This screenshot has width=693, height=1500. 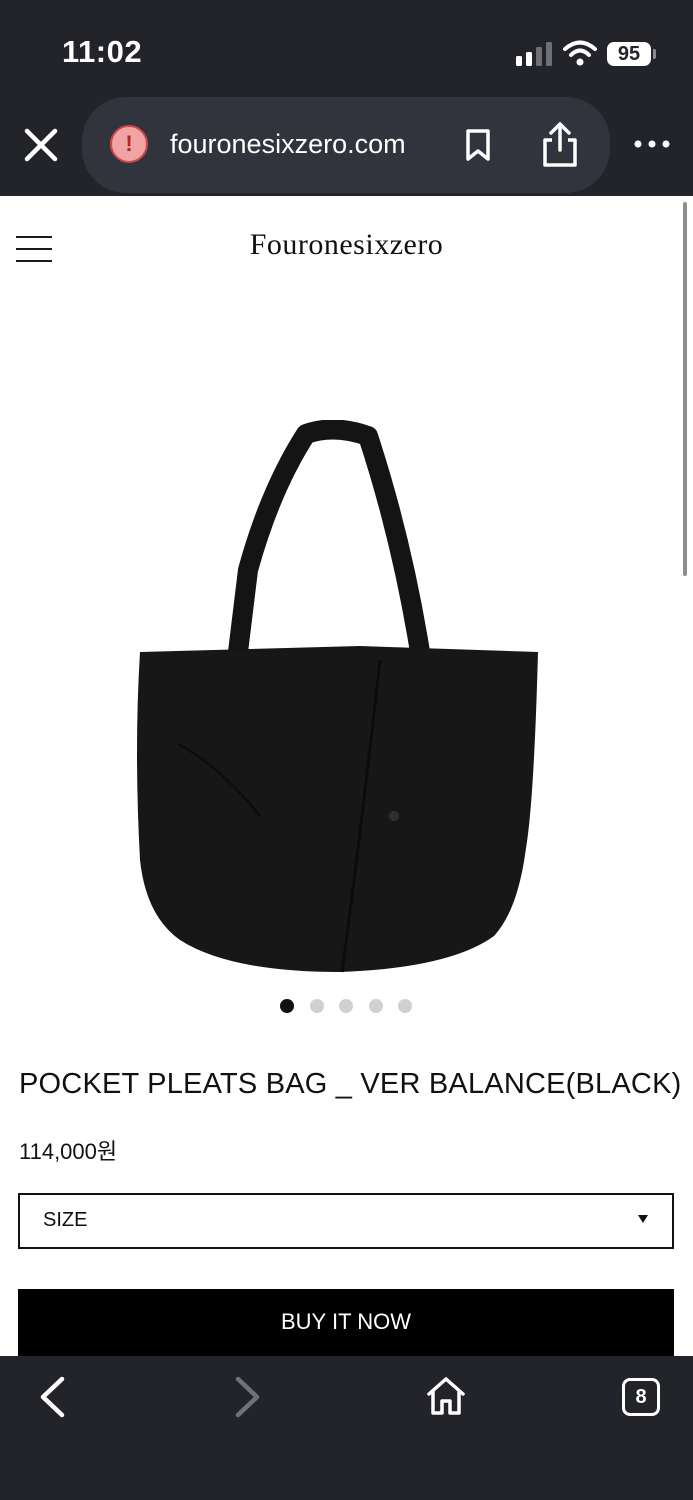 What do you see at coordinates (346, 245) in the screenshot?
I see `brand-logo: Fouronesixzero` at bounding box center [346, 245].